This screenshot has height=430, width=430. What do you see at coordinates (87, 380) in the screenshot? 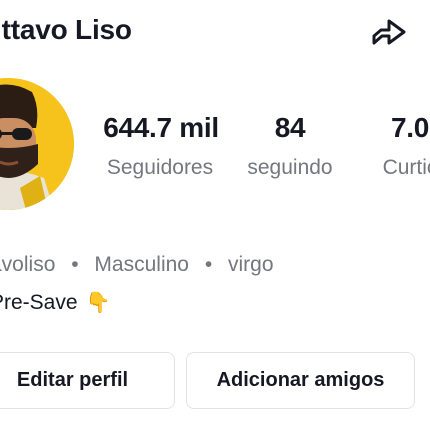
I see `edit-profile-button: Editar perfil` at bounding box center [87, 380].